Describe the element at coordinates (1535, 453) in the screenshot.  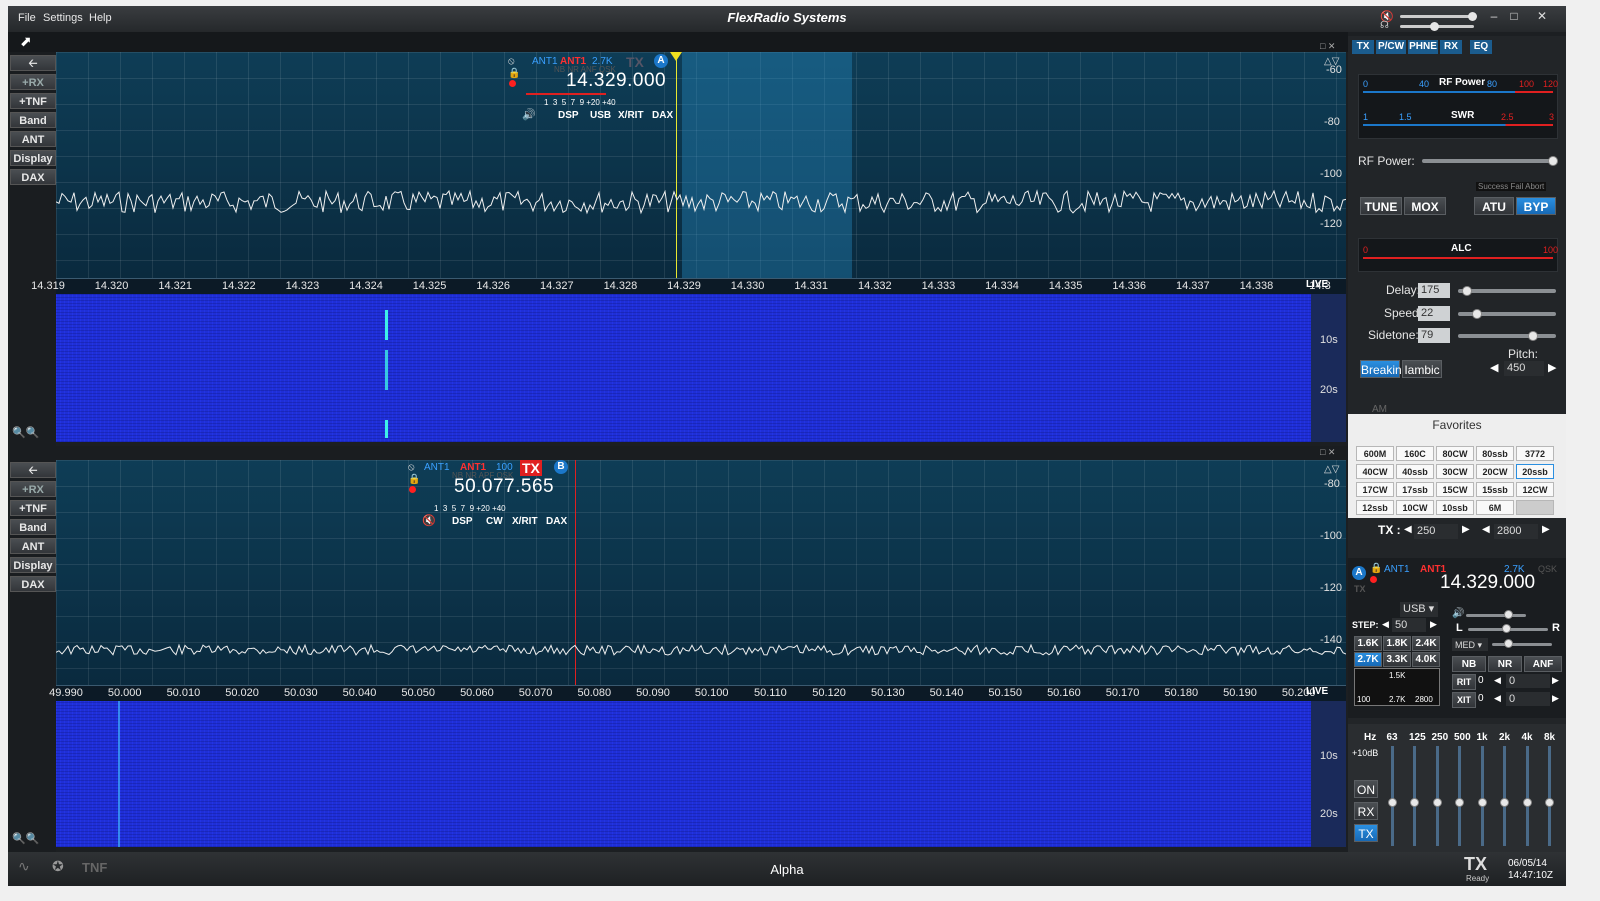
I see `favorite-button: 3772` at that location.